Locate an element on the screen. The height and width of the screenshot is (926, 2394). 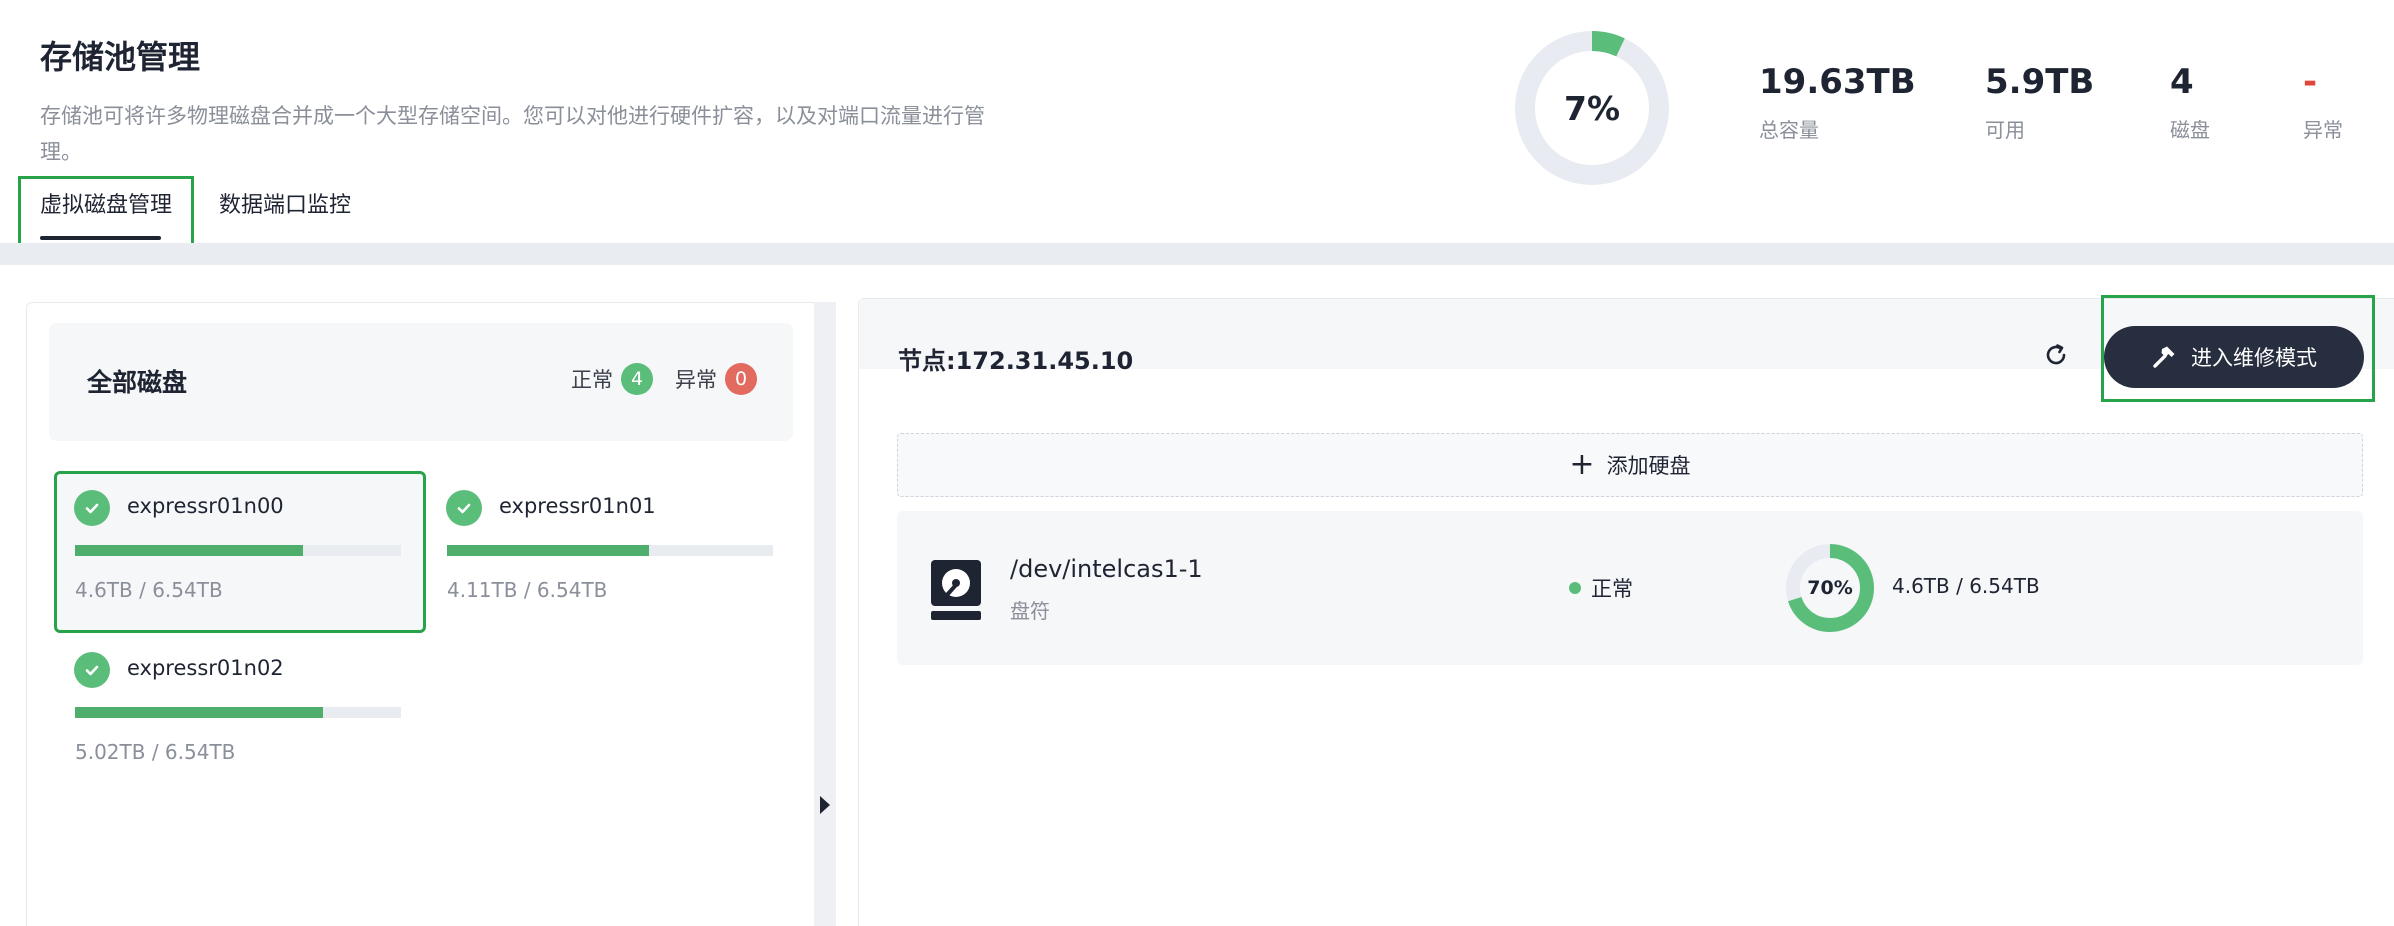
stat-abnormal: - 异常 is located at coordinates (2323, 102).